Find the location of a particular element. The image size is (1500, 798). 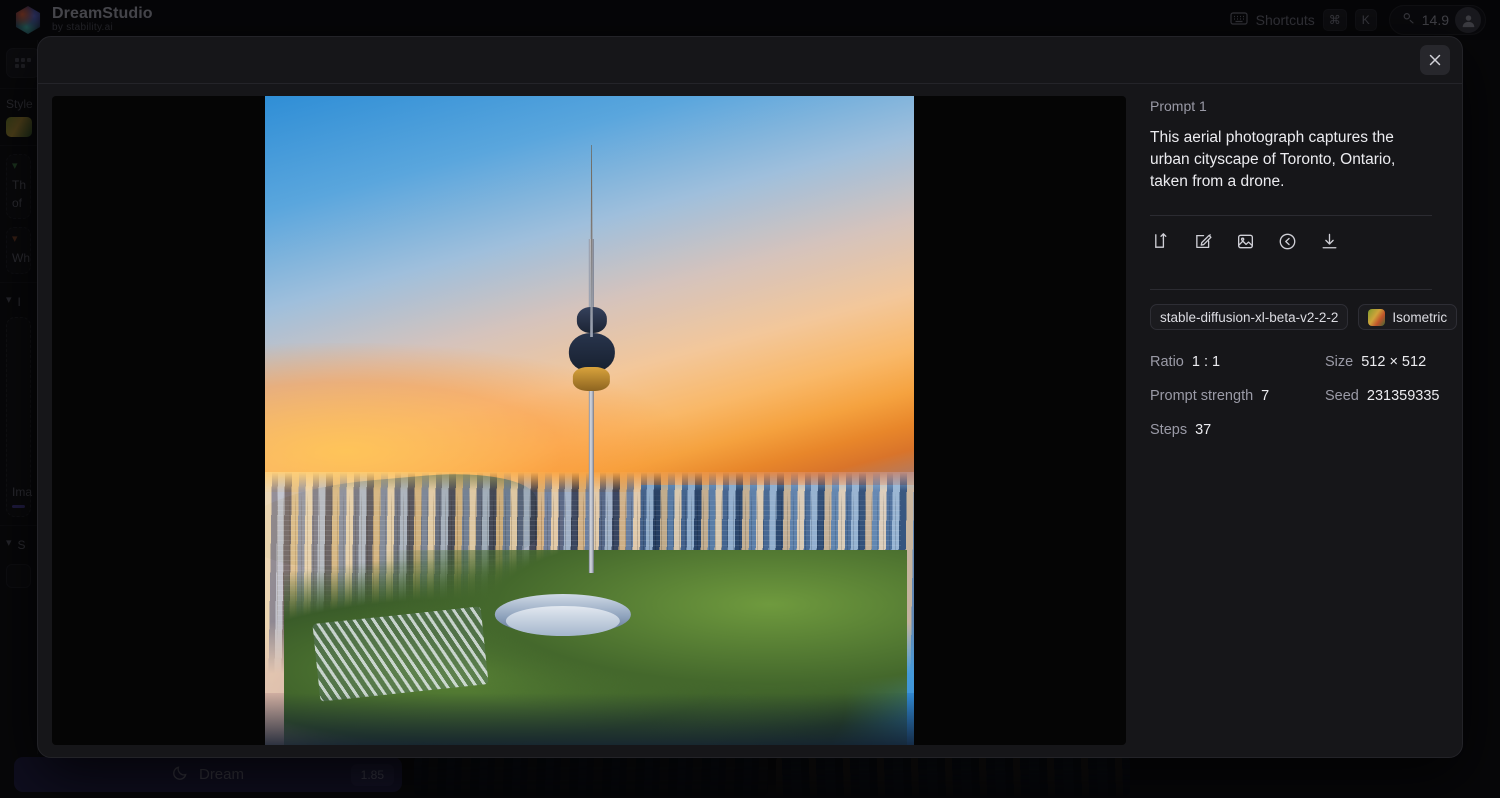

meta-prompt-strength-key: Prompt strength is located at coordinates (1202, 396).